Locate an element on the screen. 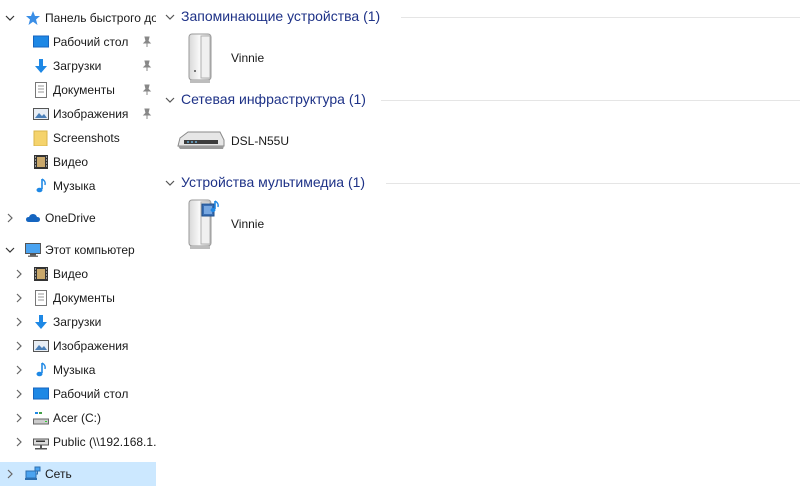 The width and height of the screenshot is (800, 500). nav-item-pc-desktop: Рабочий стол is located at coordinates (78, 394).